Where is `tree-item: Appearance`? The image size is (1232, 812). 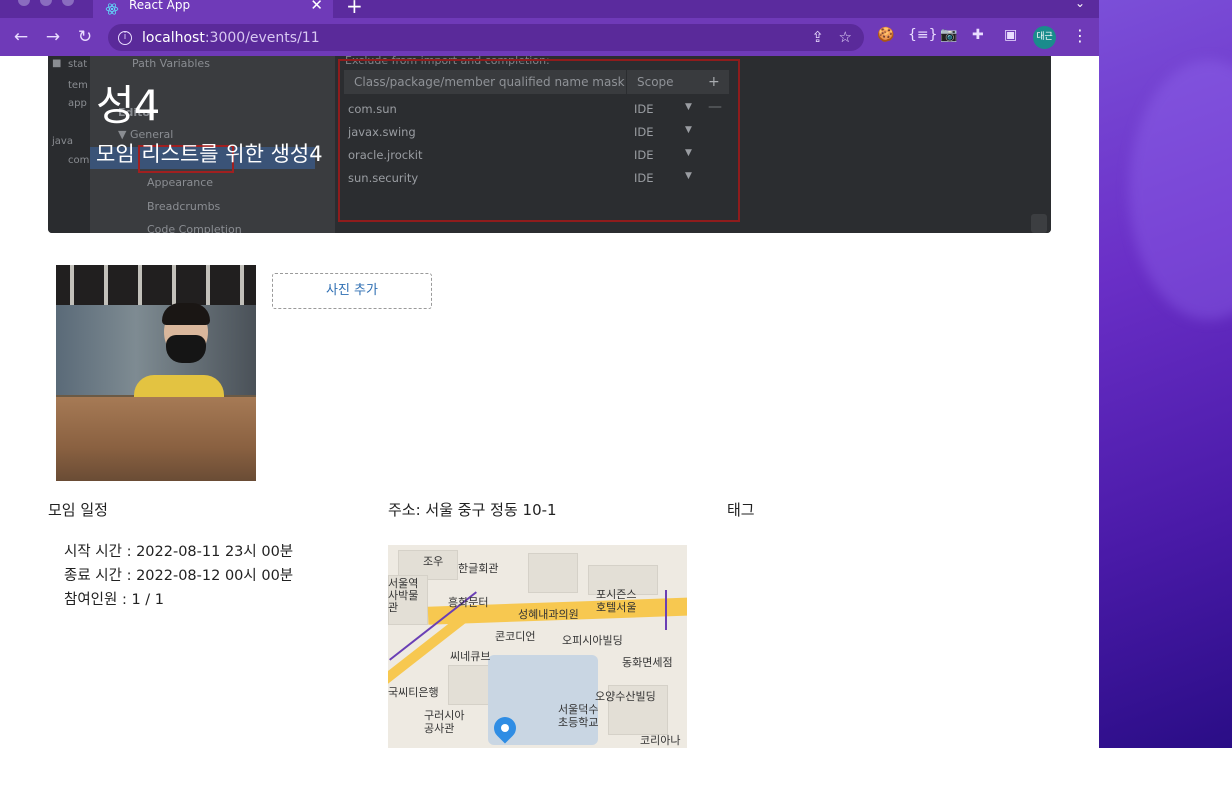
tree-item: Appearance is located at coordinates (180, 182).